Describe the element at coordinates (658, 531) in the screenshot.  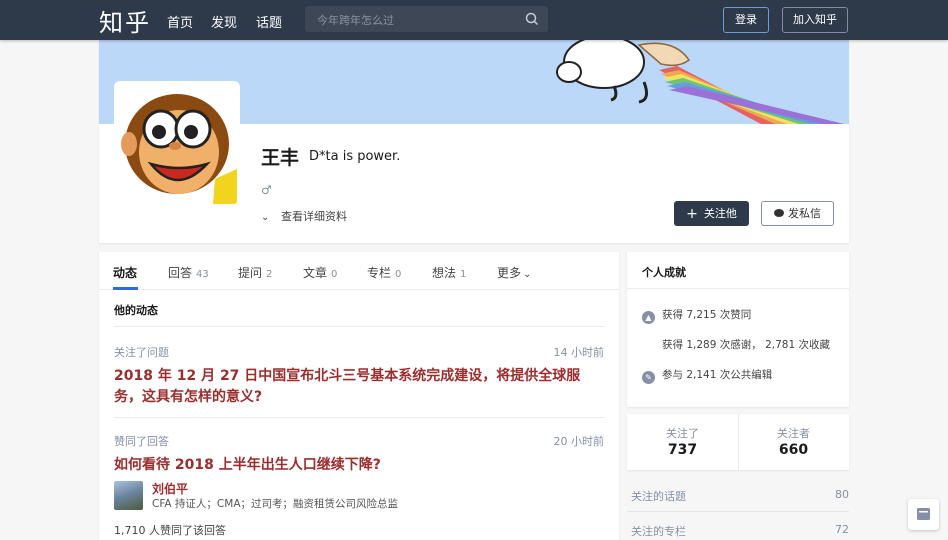
I see `link-label: 关注的专栏` at that location.